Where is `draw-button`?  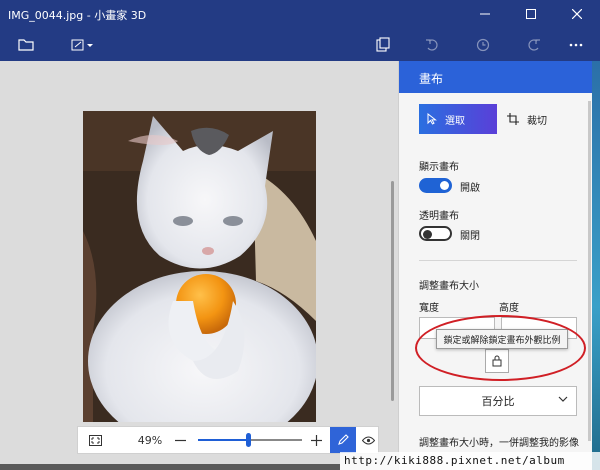 draw-button is located at coordinates (343, 440).